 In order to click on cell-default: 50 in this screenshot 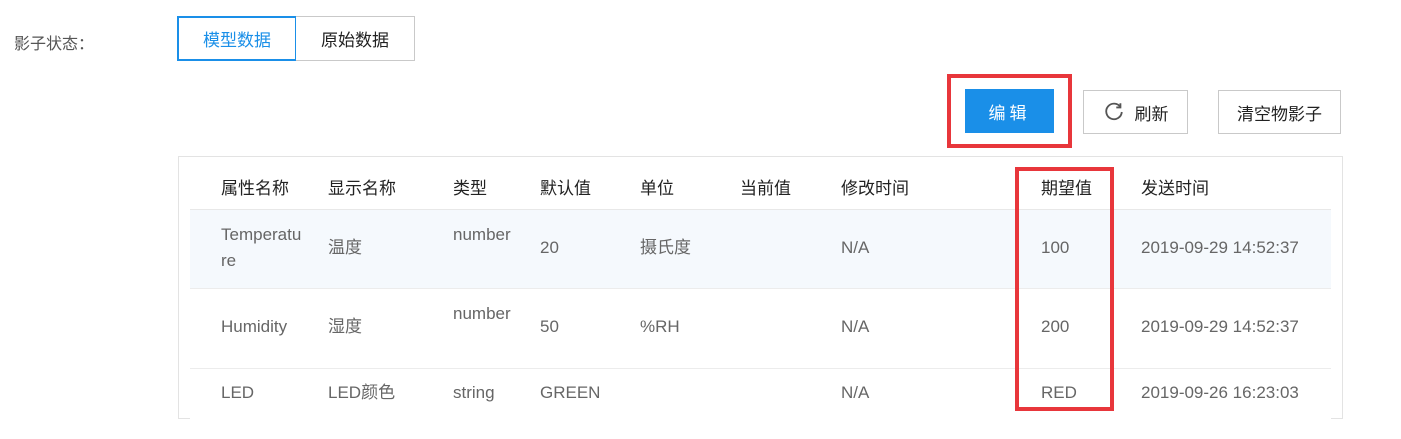, I will do `click(549, 326)`.